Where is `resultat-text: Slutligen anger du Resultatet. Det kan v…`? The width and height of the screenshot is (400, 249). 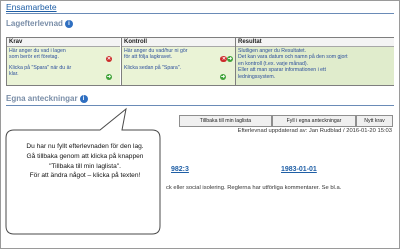 resultat-text: Slutligen anger du Resultatet. Det kan v… is located at coordinates (315, 63).